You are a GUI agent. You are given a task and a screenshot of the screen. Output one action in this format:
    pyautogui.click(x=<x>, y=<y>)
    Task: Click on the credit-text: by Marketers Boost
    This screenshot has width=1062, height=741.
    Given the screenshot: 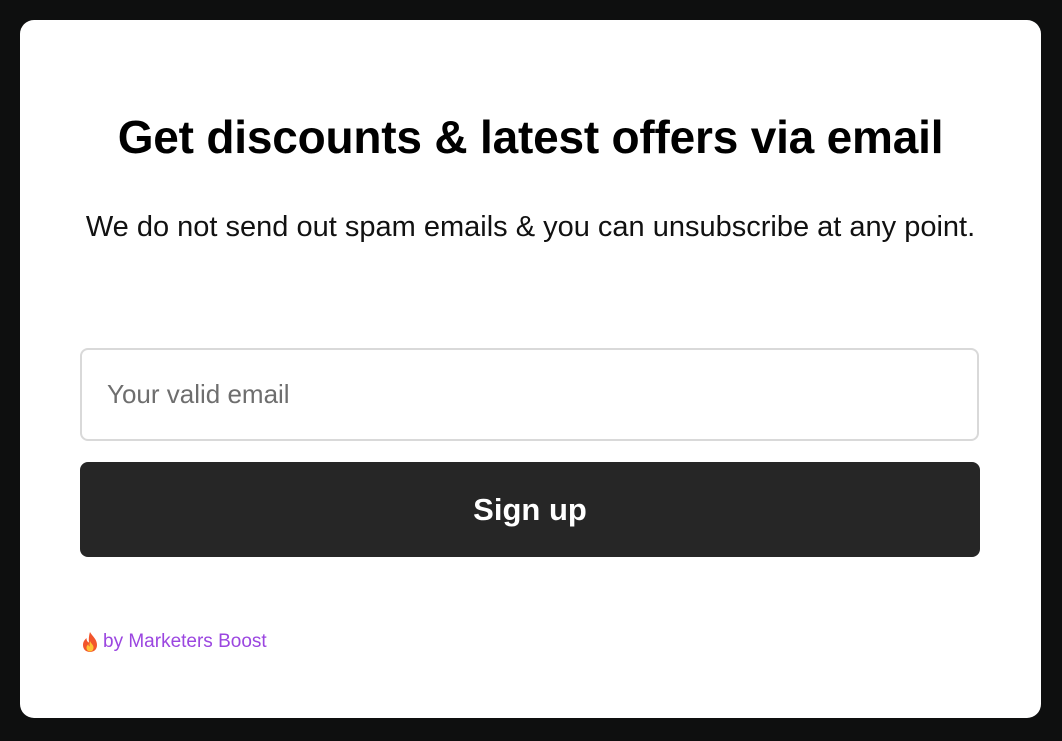 What is the action you would take?
    pyautogui.click(x=185, y=641)
    